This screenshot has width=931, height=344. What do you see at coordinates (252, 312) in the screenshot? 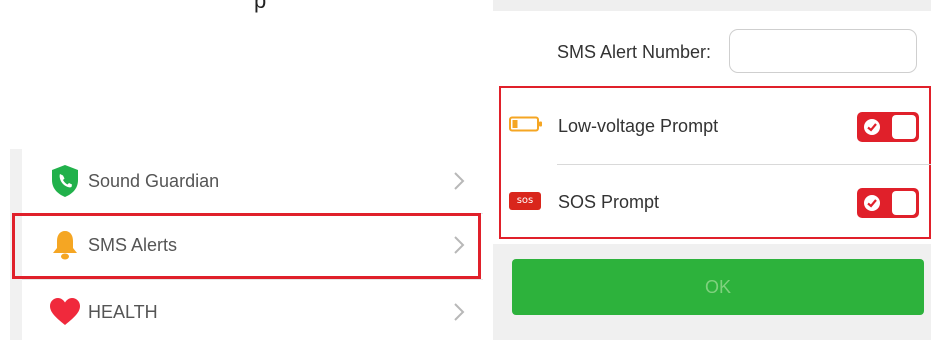
I see `menu-item-health: HEALTH` at bounding box center [252, 312].